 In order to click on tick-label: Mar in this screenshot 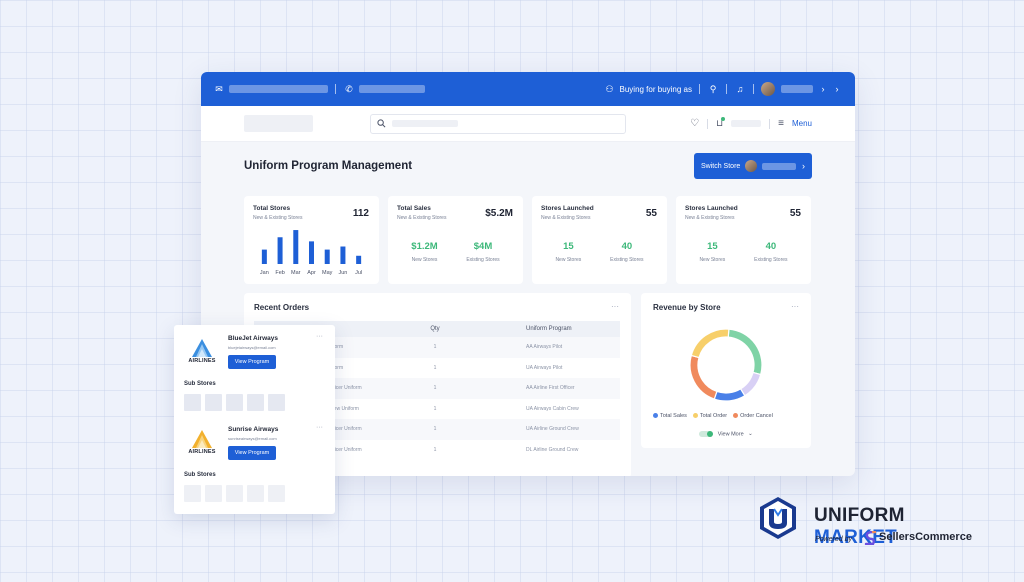, I will do `click(296, 273)`.